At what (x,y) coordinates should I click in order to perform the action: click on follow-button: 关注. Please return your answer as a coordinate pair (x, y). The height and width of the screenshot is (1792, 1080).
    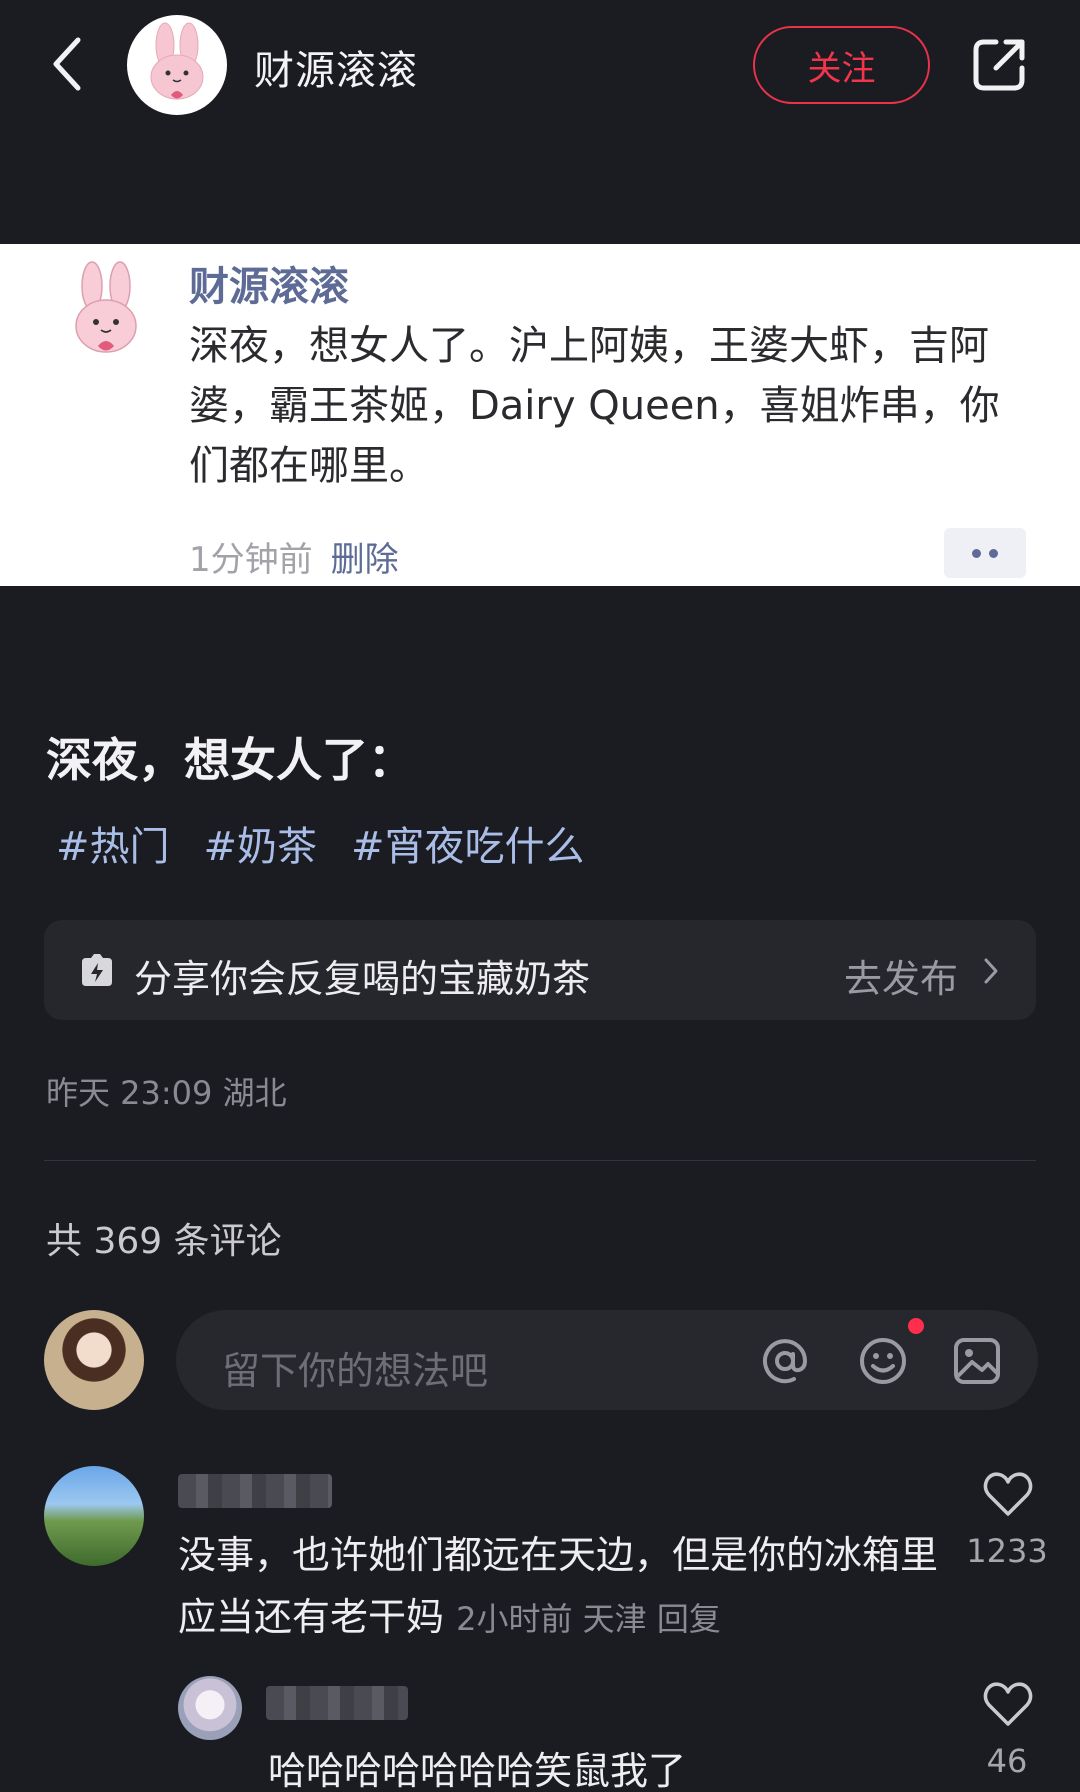
    Looking at the image, I should click on (841, 65).